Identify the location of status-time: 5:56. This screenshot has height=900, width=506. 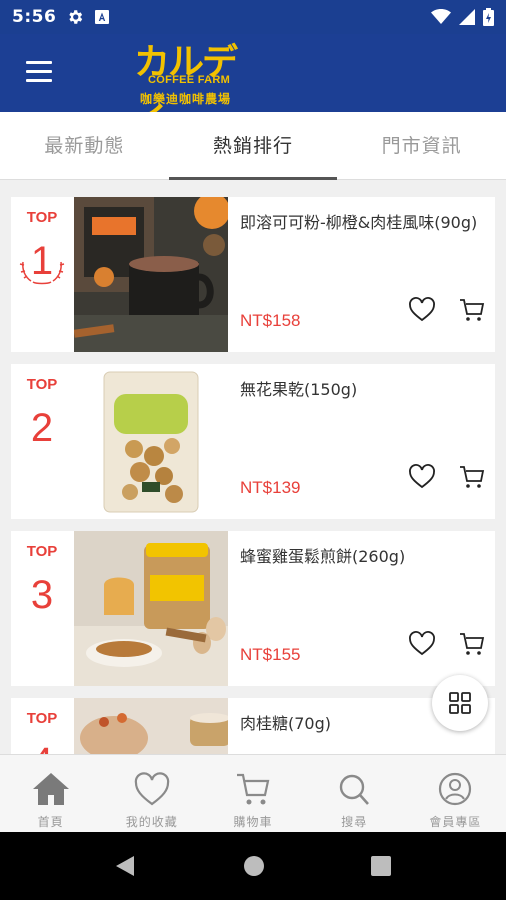
(34, 17).